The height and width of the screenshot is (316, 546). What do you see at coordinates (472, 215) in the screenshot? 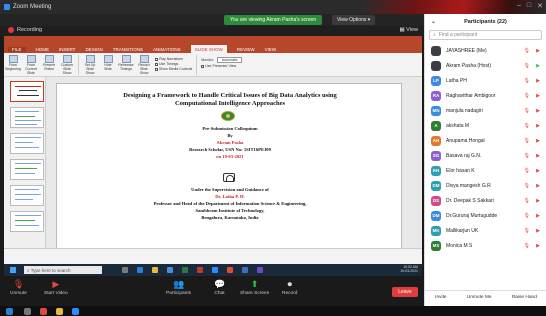
I see `participant-name: Dr.Gururaj Murtugudde` at bounding box center [472, 215].